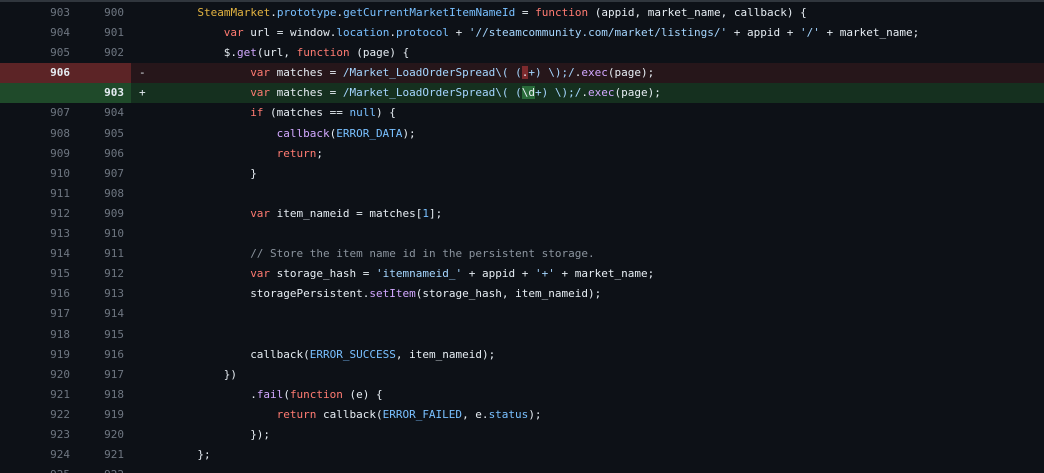 The image size is (1044, 473). What do you see at coordinates (230, 53) in the screenshot?
I see `code-token: $.` at bounding box center [230, 53].